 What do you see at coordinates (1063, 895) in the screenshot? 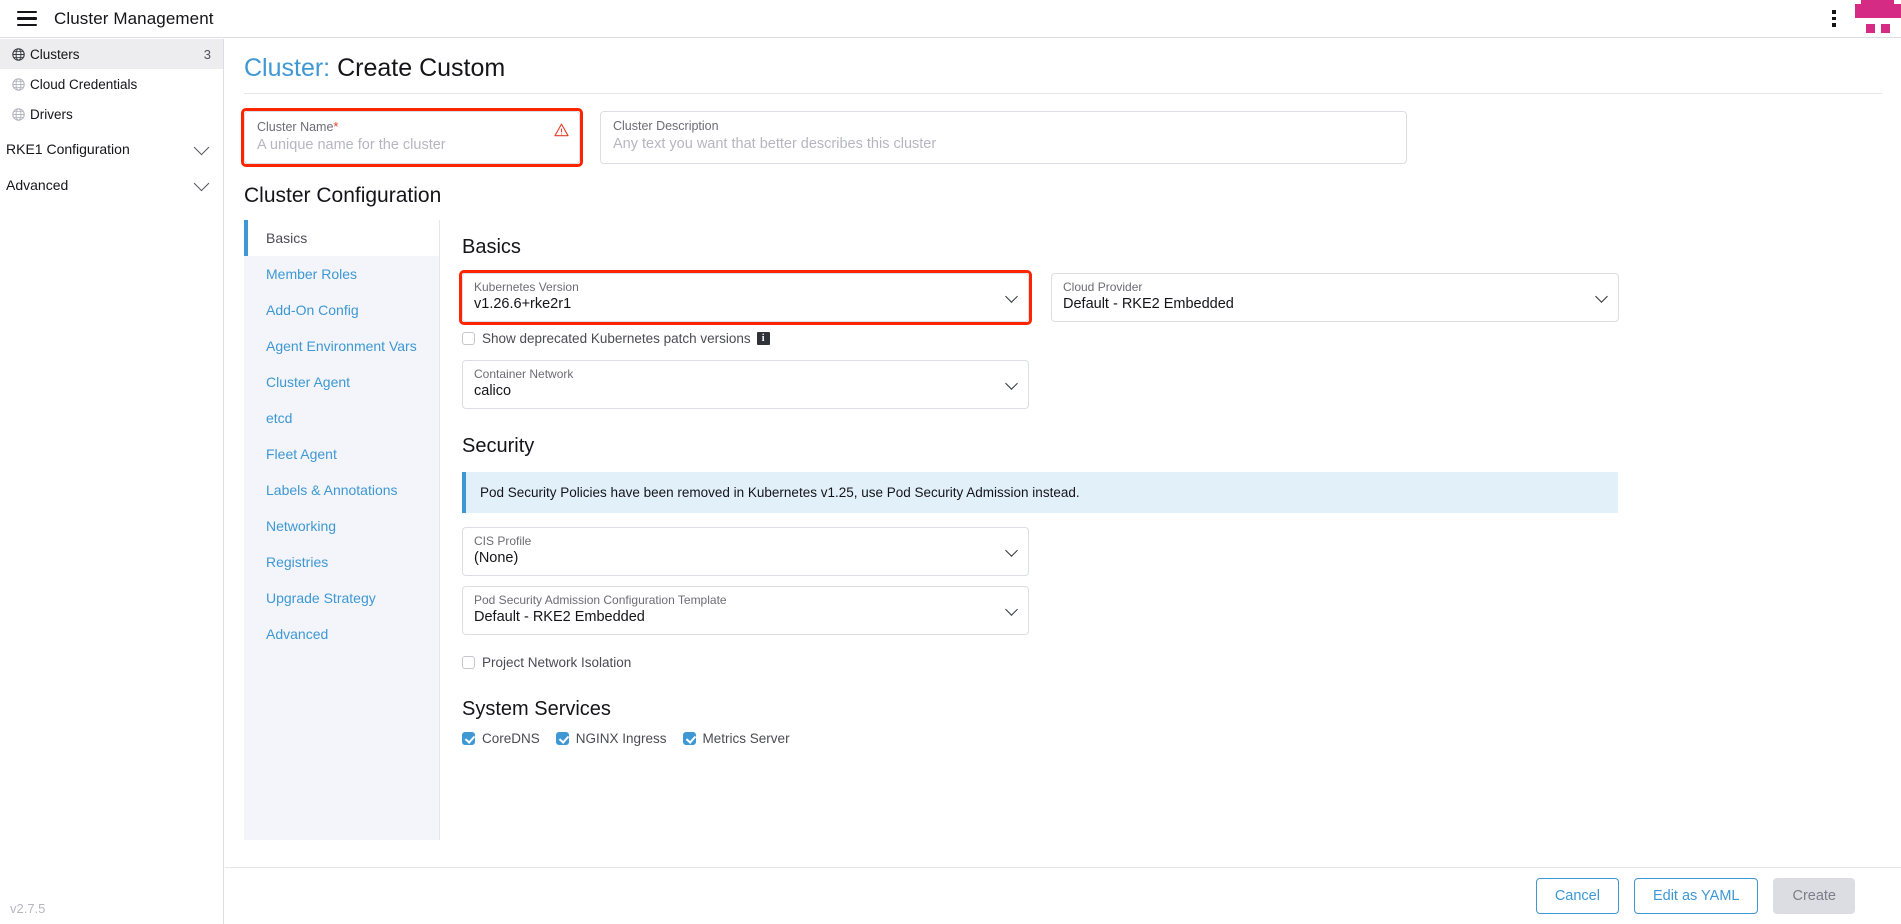
I see `form-footer: Cancel Edit as YAML Create` at bounding box center [1063, 895].